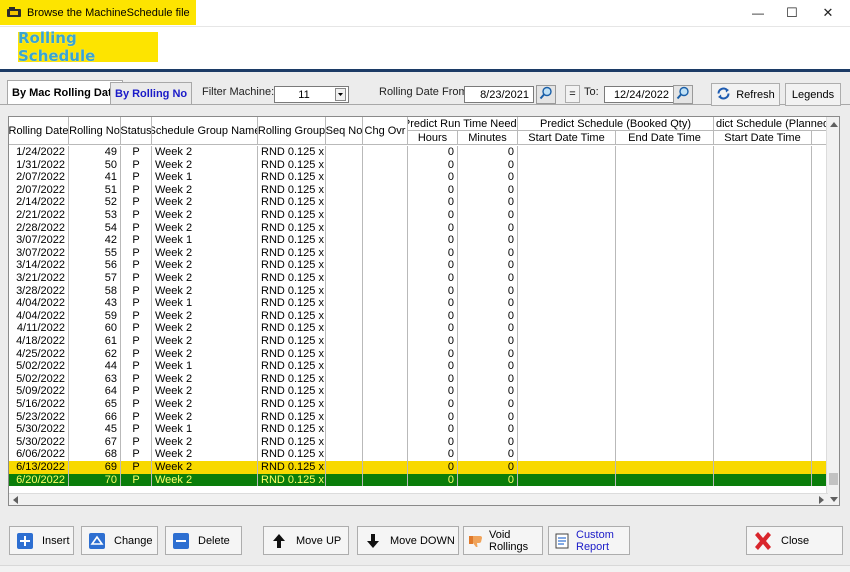 The width and height of the screenshot is (850, 572). I want to click on table-row: 6/13/2022 69 P Week 2 RND 0.125 x 2 00, so click(418, 467).